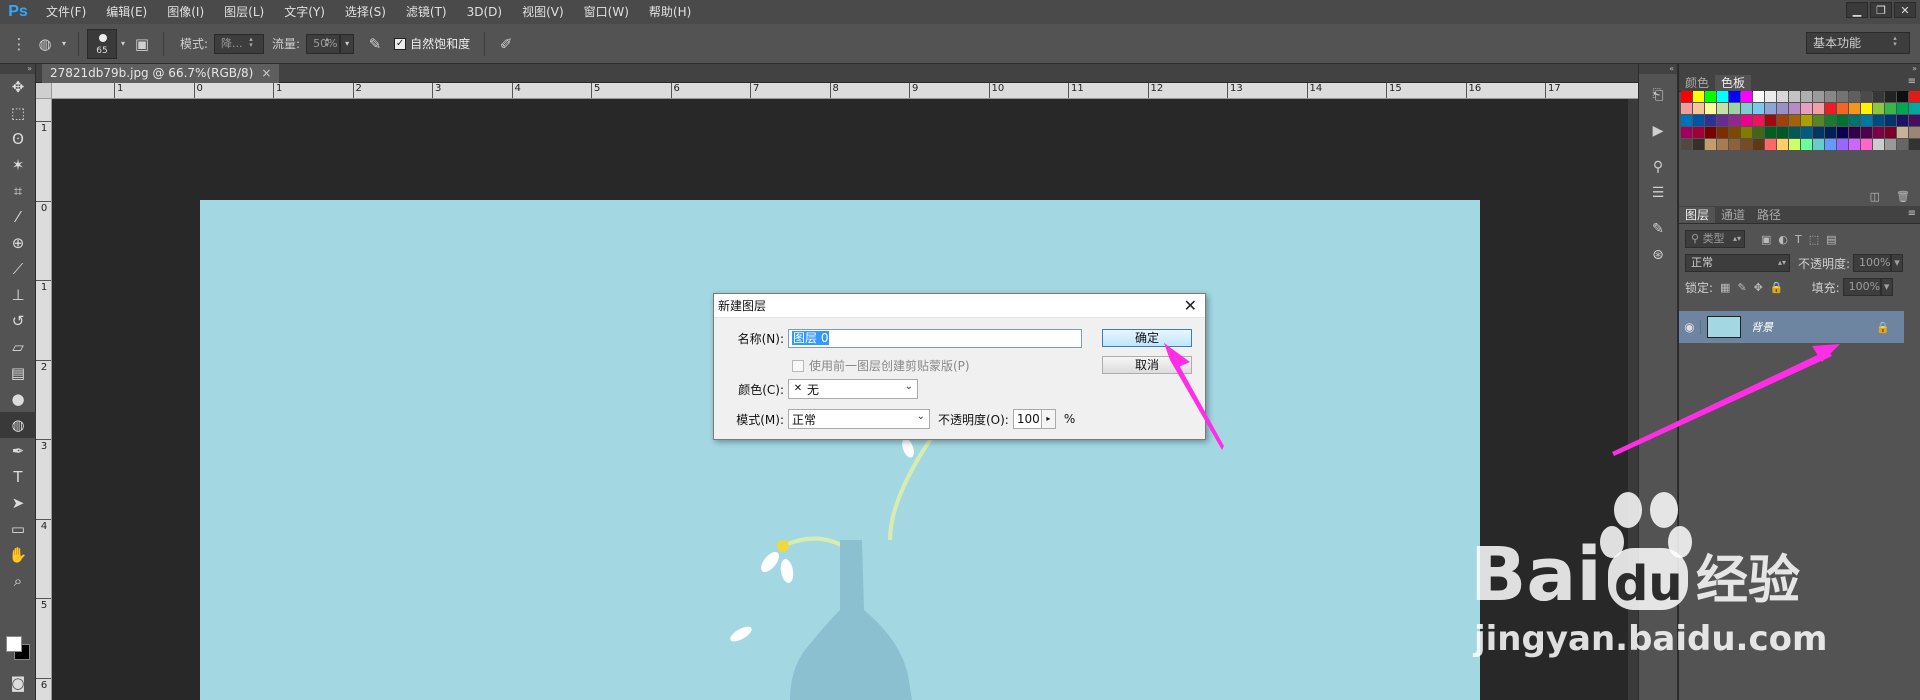 This screenshot has width=1920, height=700. What do you see at coordinates (1783, 239) in the screenshot?
I see `filter-adjustment-icon: ◐` at bounding box center [1783, 239].